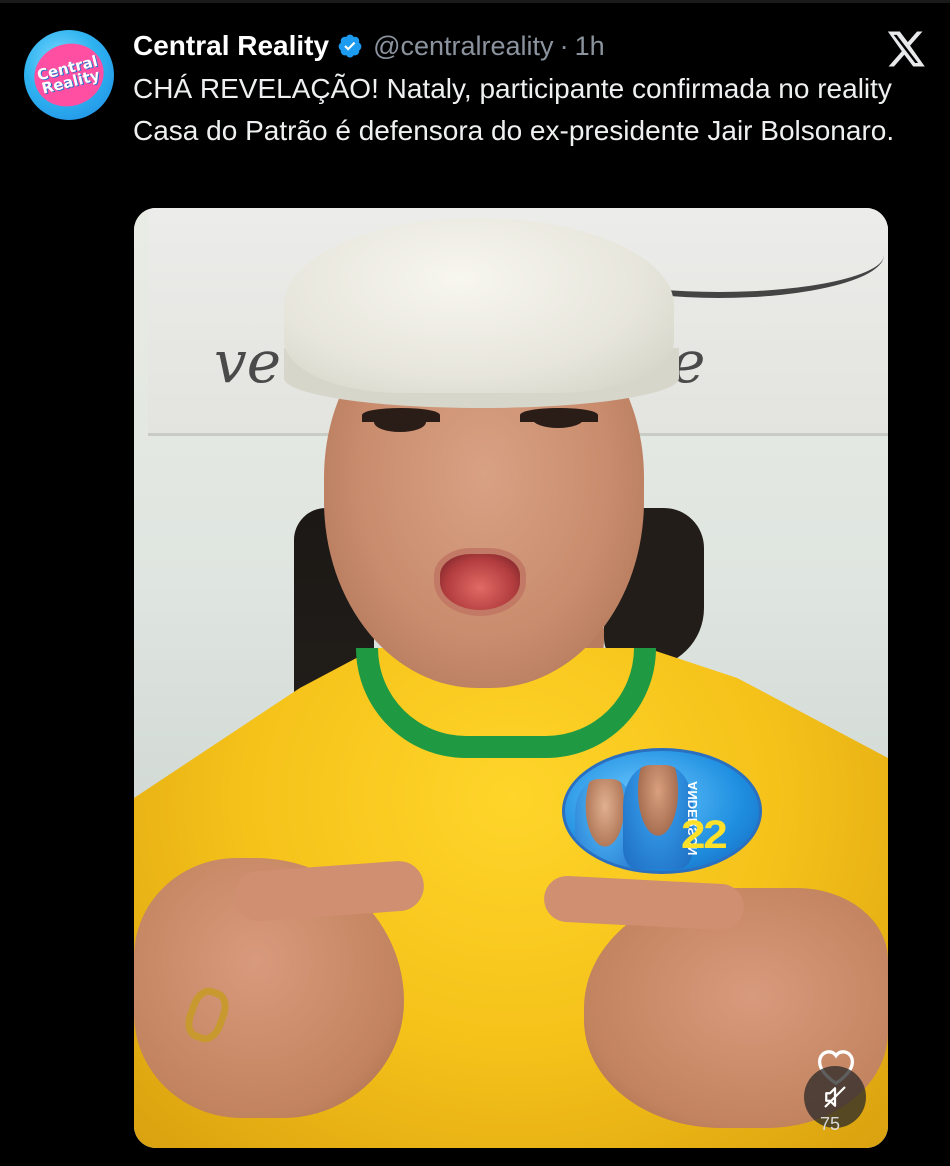 This screenshot has width=950, height=1166. I want to click on user-handle: @centralreality, so click(463, 46).